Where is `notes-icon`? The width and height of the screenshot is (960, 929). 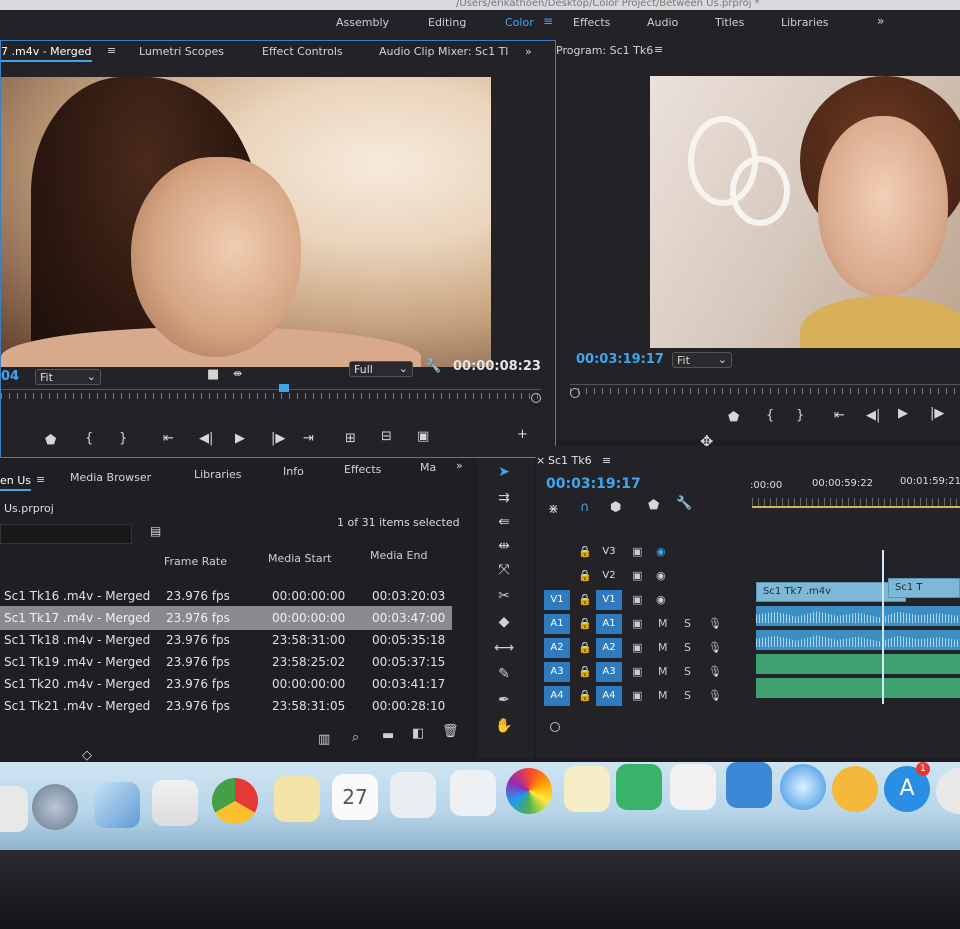 notes-icon is located at coordinates (297, 799).